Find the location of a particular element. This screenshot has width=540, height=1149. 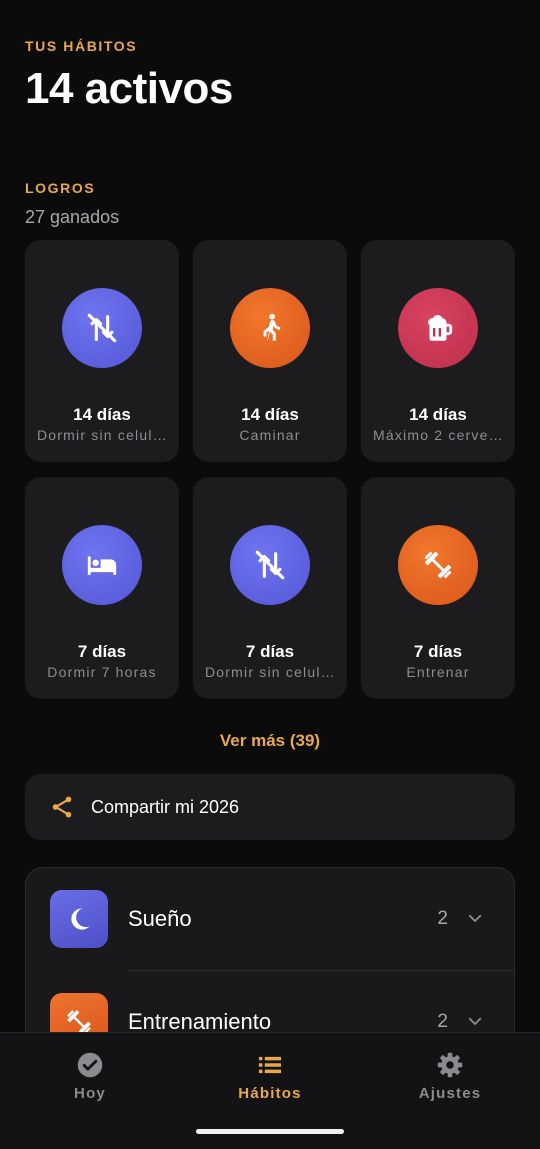

gear-icon is located at coordinates (450, 1065).